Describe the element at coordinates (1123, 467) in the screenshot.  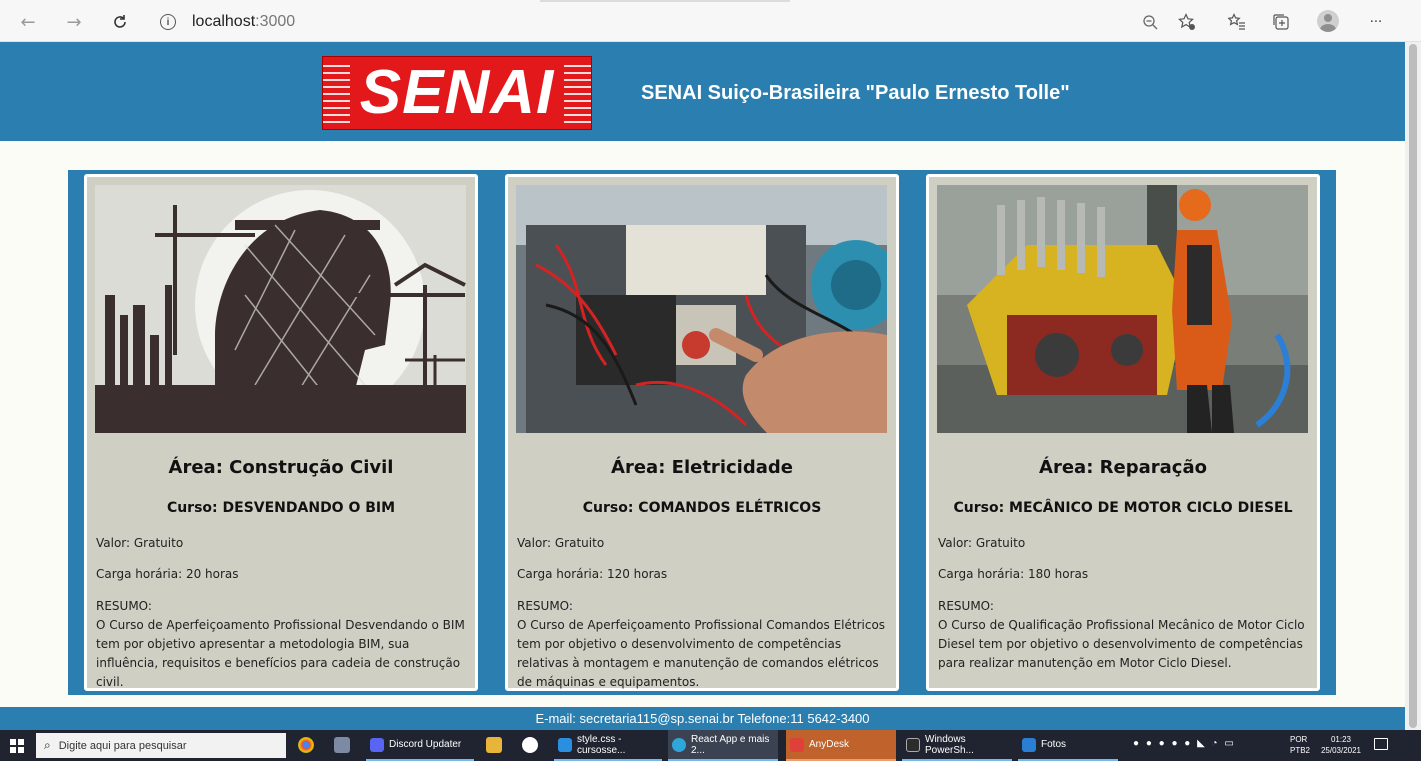
I see `course-area: Área: Reparação` at that location.